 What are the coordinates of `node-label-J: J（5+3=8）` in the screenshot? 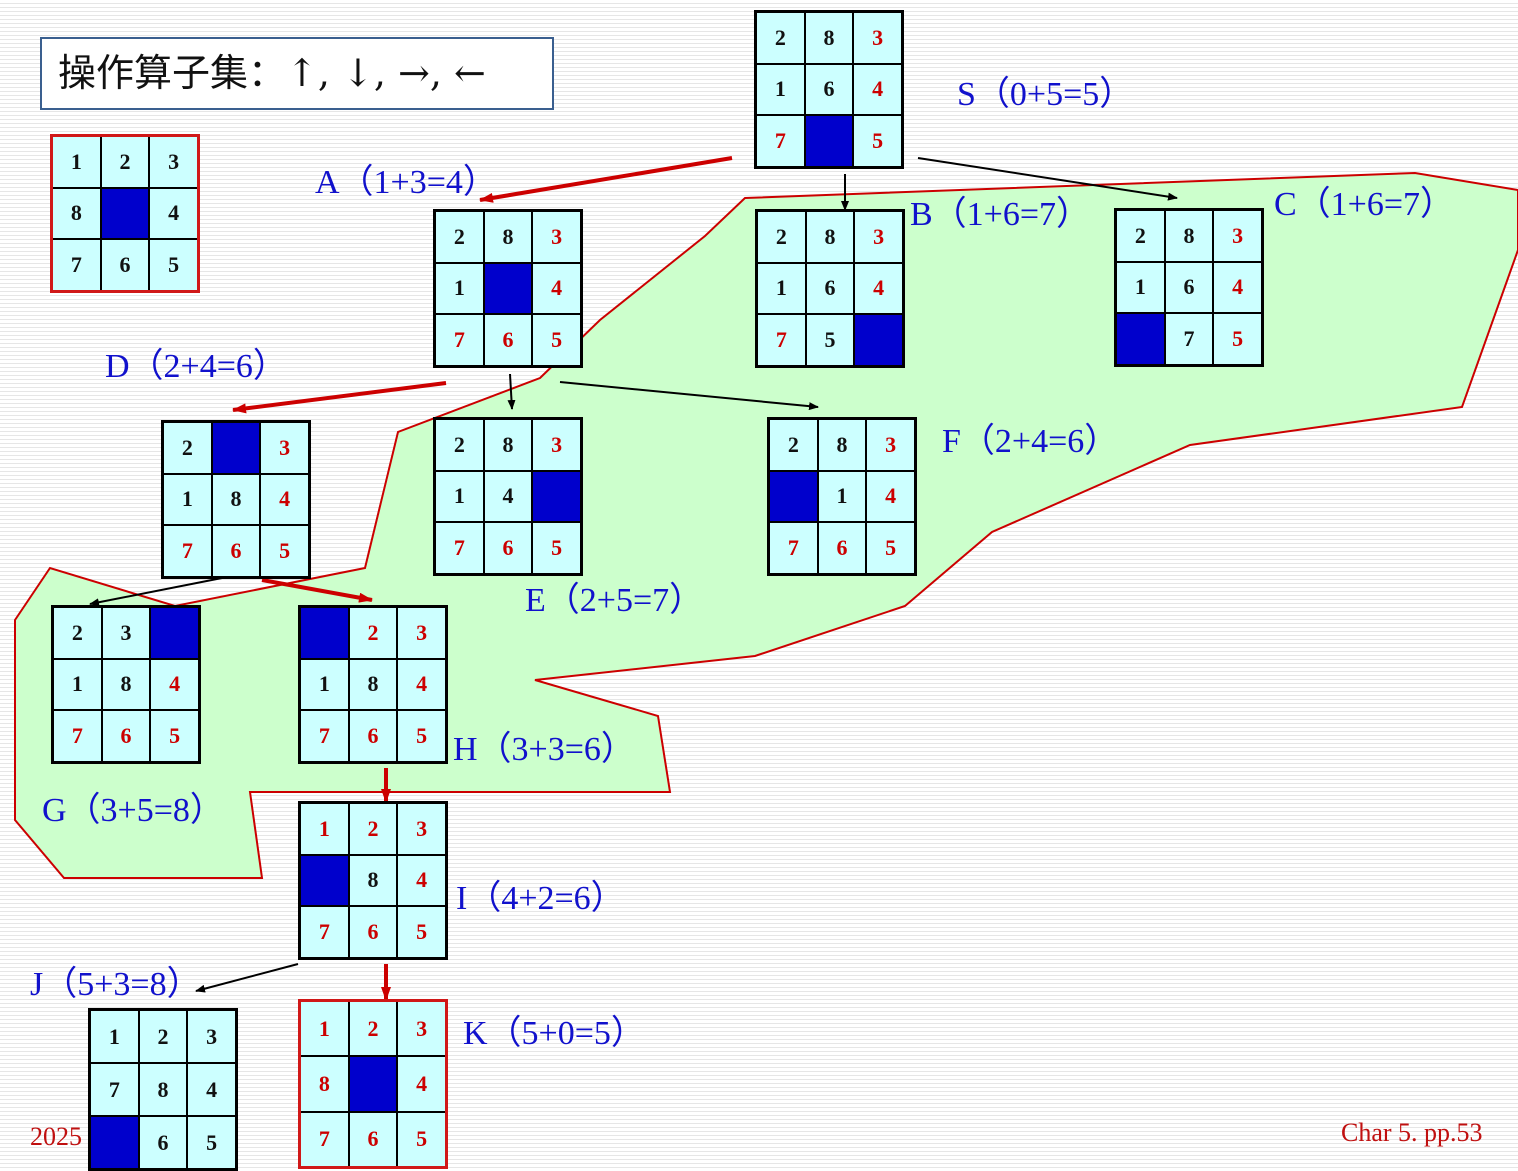 It's located at (115, 984).